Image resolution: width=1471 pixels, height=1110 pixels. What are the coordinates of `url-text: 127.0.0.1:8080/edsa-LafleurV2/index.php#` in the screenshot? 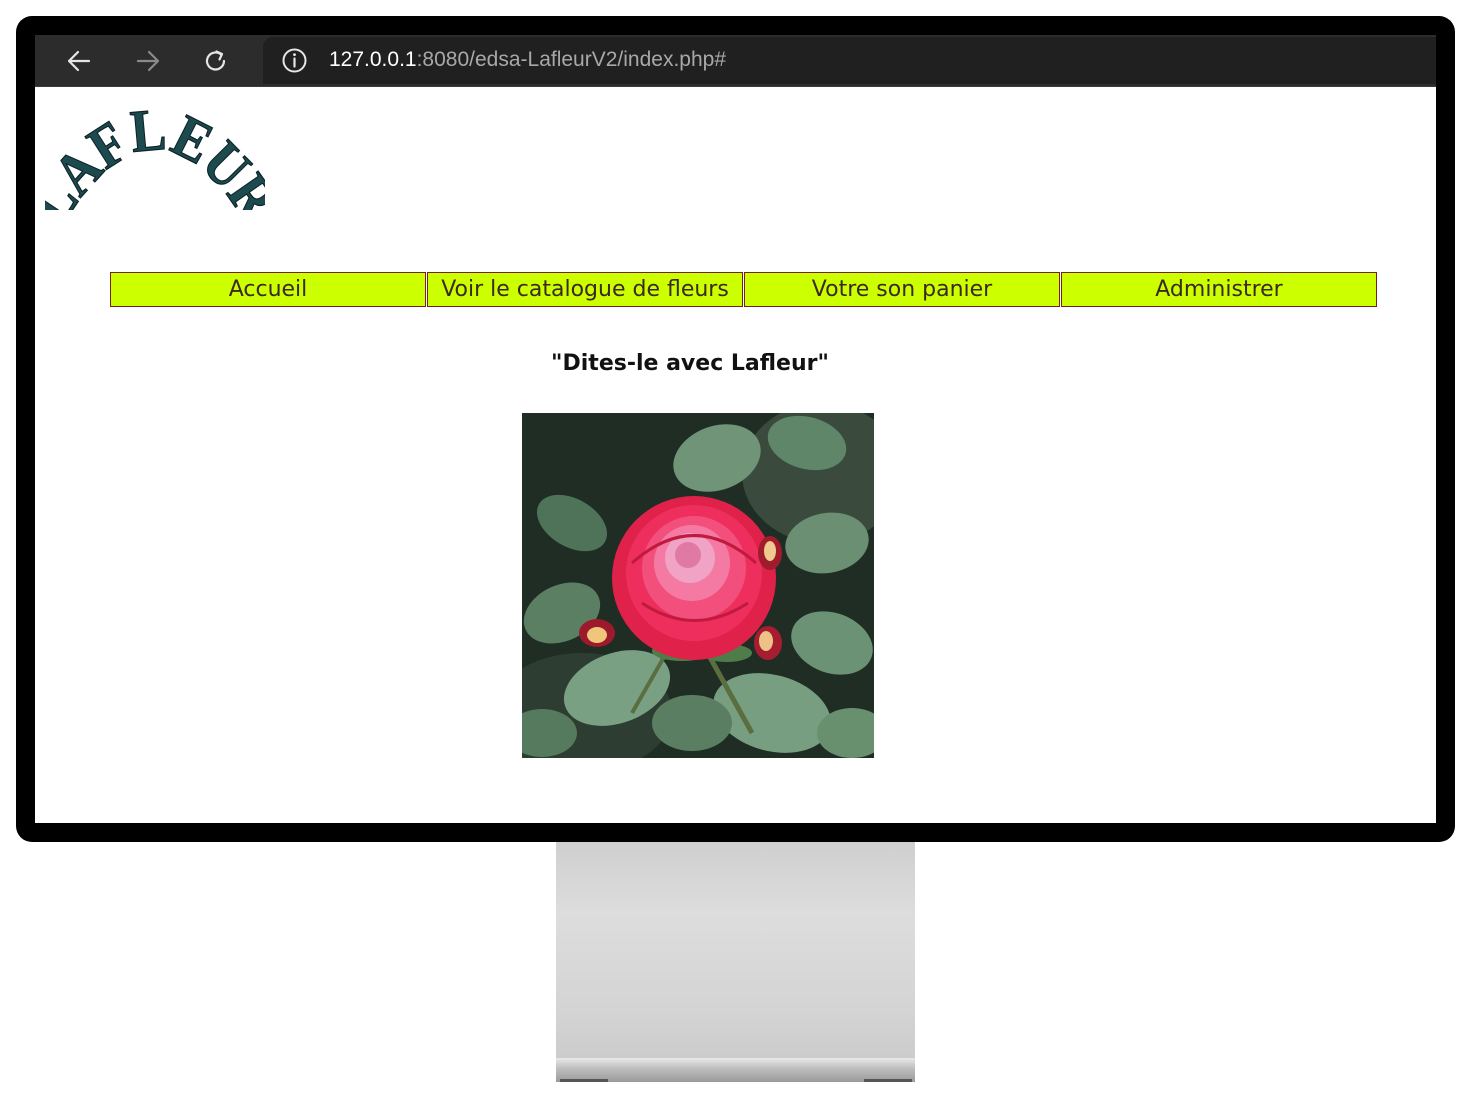 It's located at (527, 59).